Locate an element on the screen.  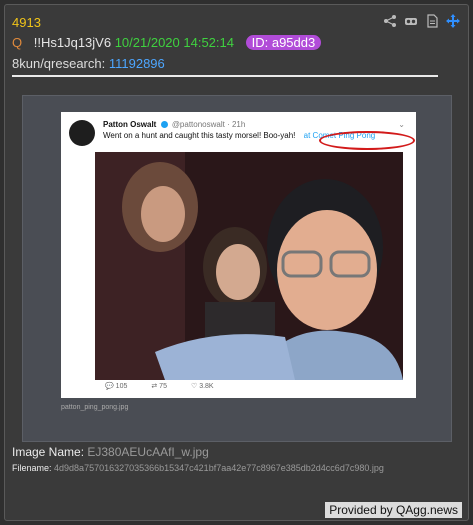
image-name-row: Image Name: EJ380AEUcAAfI_w.jpg is located at coordinates (110, 452).